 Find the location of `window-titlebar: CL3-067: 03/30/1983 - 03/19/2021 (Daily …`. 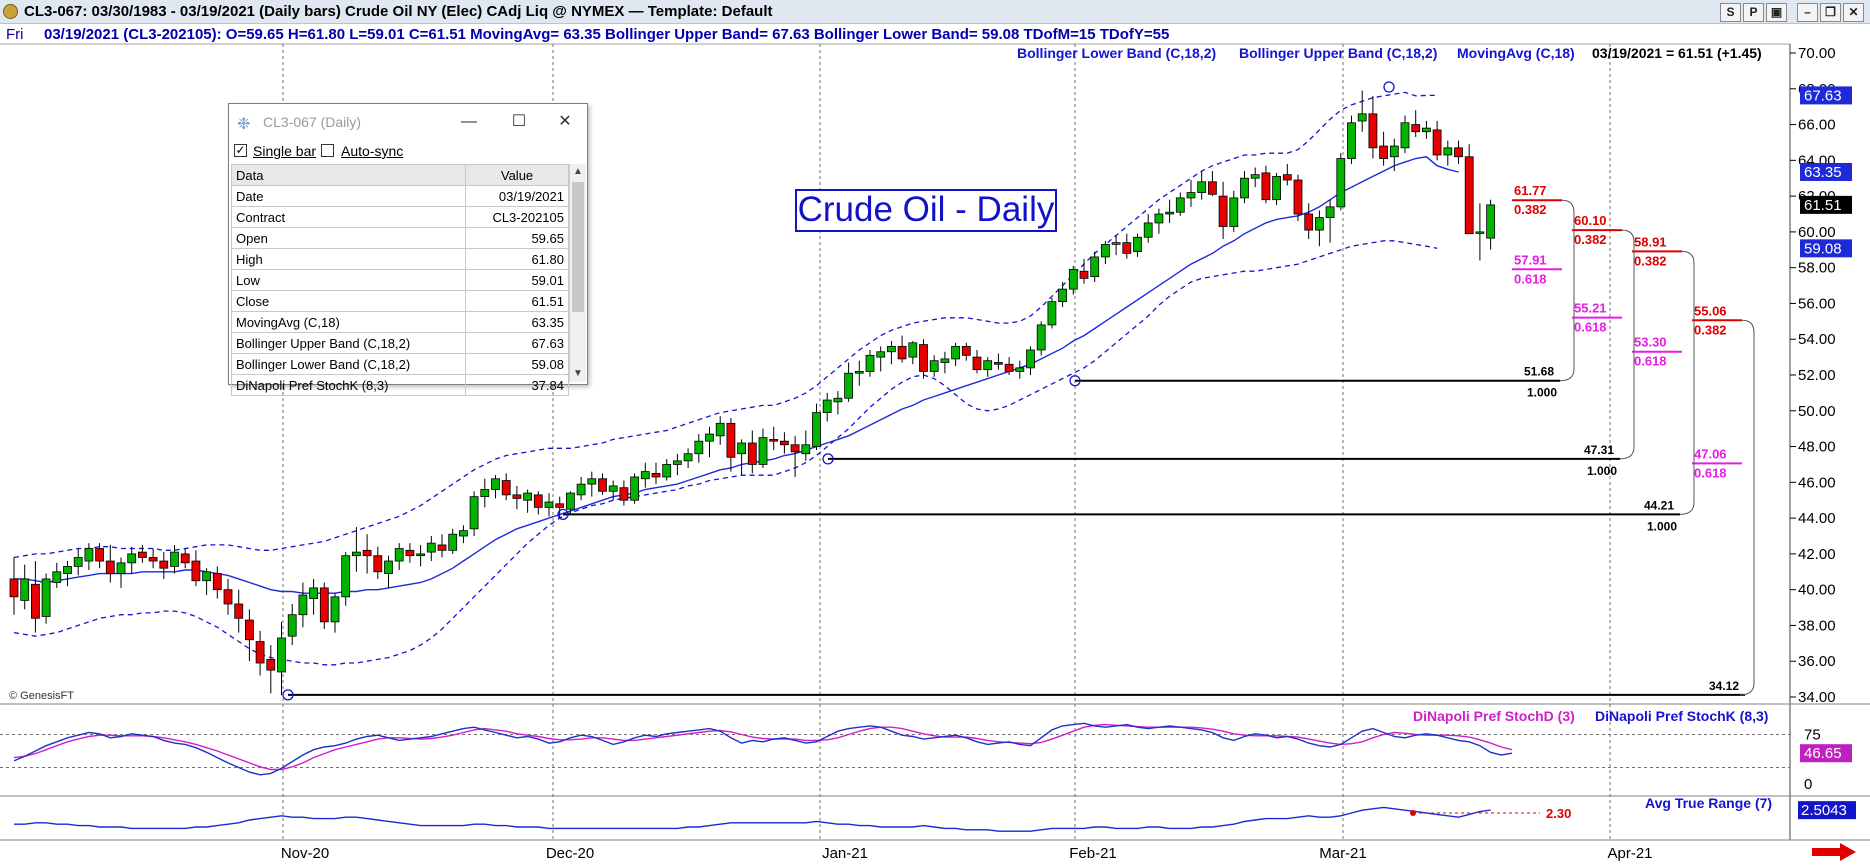

window-titlebar: CL3-067: 03/30/1983 - 03/19/2021 (Daily … is located at coordinates (935, 12).